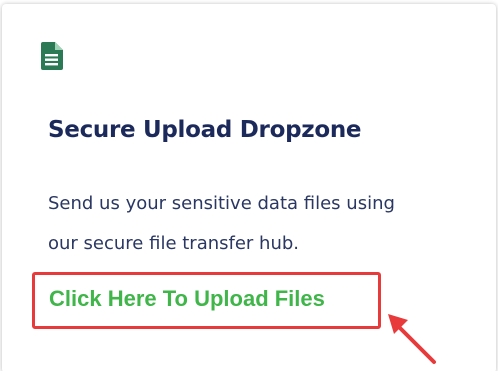 Image resolution: width=498 pixels, height=371 pixels. Describe the element at coordinates (412, 339) in the screenshot. I see `red-arrow-icon` at that location.